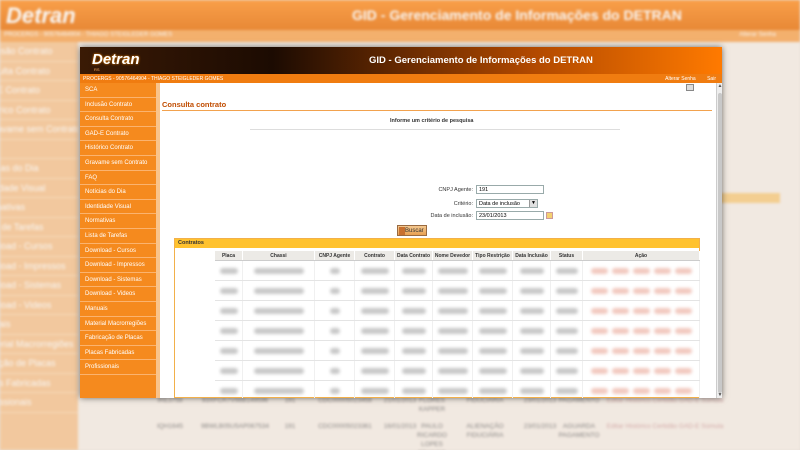 The height and width of the screenshot is (450, 800). Describe the element at coordinates (118, 324) in the screenshot. I see `sidebar-item-material-macrorregi-es: Material Macrorregiões` at that location.